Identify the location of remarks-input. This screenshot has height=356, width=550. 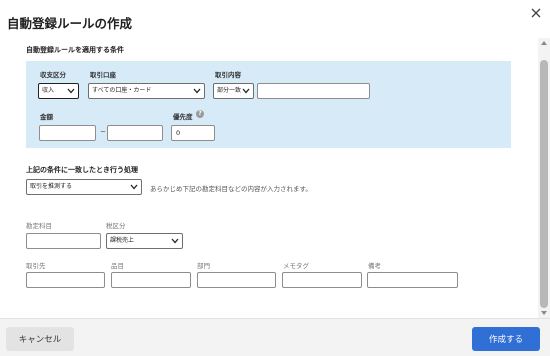
(412, 280).